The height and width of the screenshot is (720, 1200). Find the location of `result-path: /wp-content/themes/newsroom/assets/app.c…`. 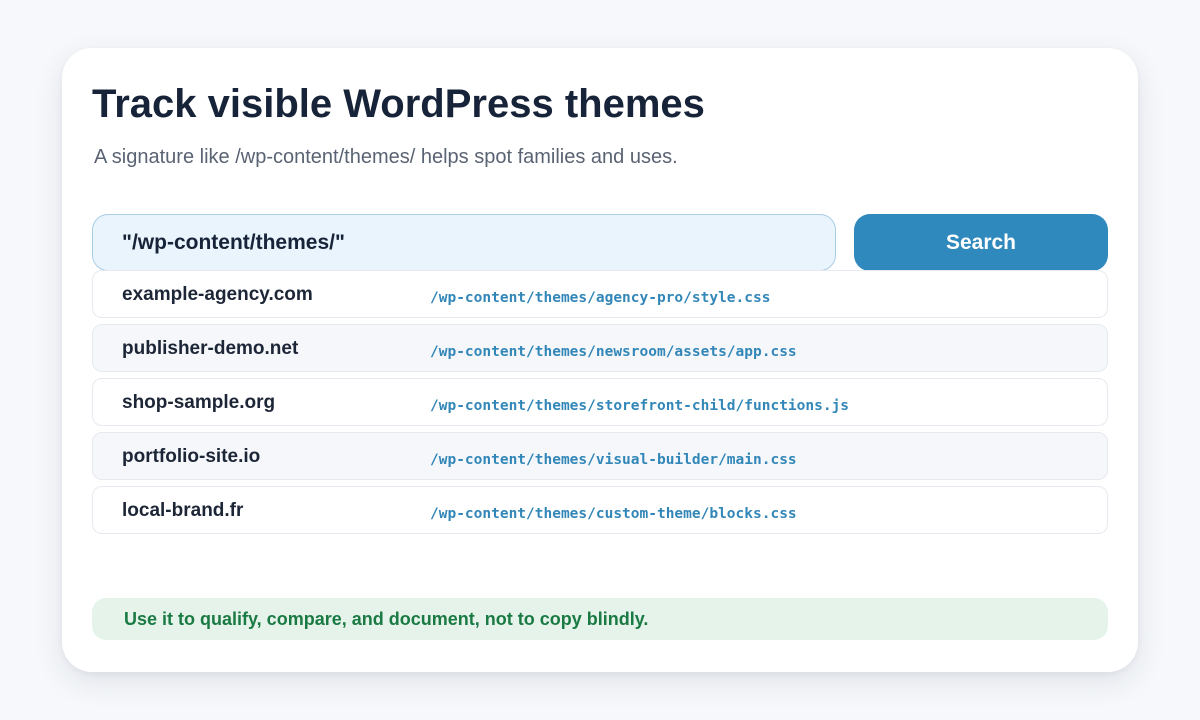

result-path: /wp-content/themes/newsroom/assets/app.c… is located at coordinates (613, 352).